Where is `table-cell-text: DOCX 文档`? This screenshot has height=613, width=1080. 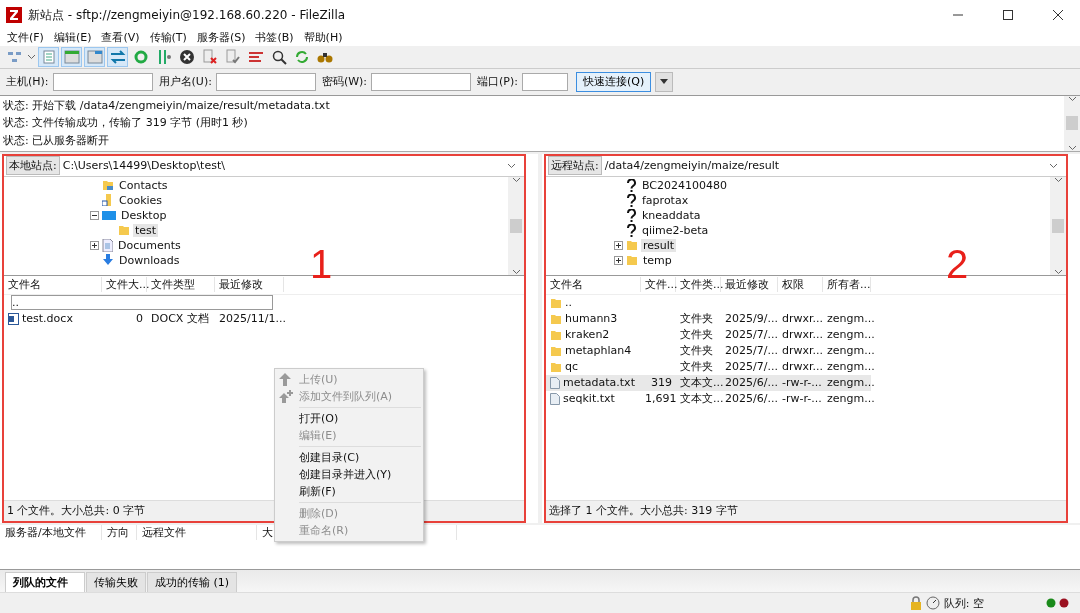 table-cell-text: DOCX 文档 is located at coordinates (180, 318).